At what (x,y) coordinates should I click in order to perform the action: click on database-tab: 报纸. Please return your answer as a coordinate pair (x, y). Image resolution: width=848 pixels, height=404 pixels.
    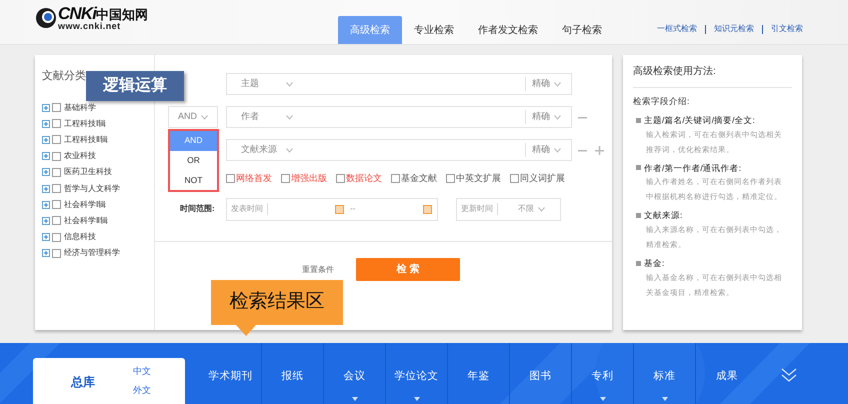
    Looking at the image, I should click on (293, 373).